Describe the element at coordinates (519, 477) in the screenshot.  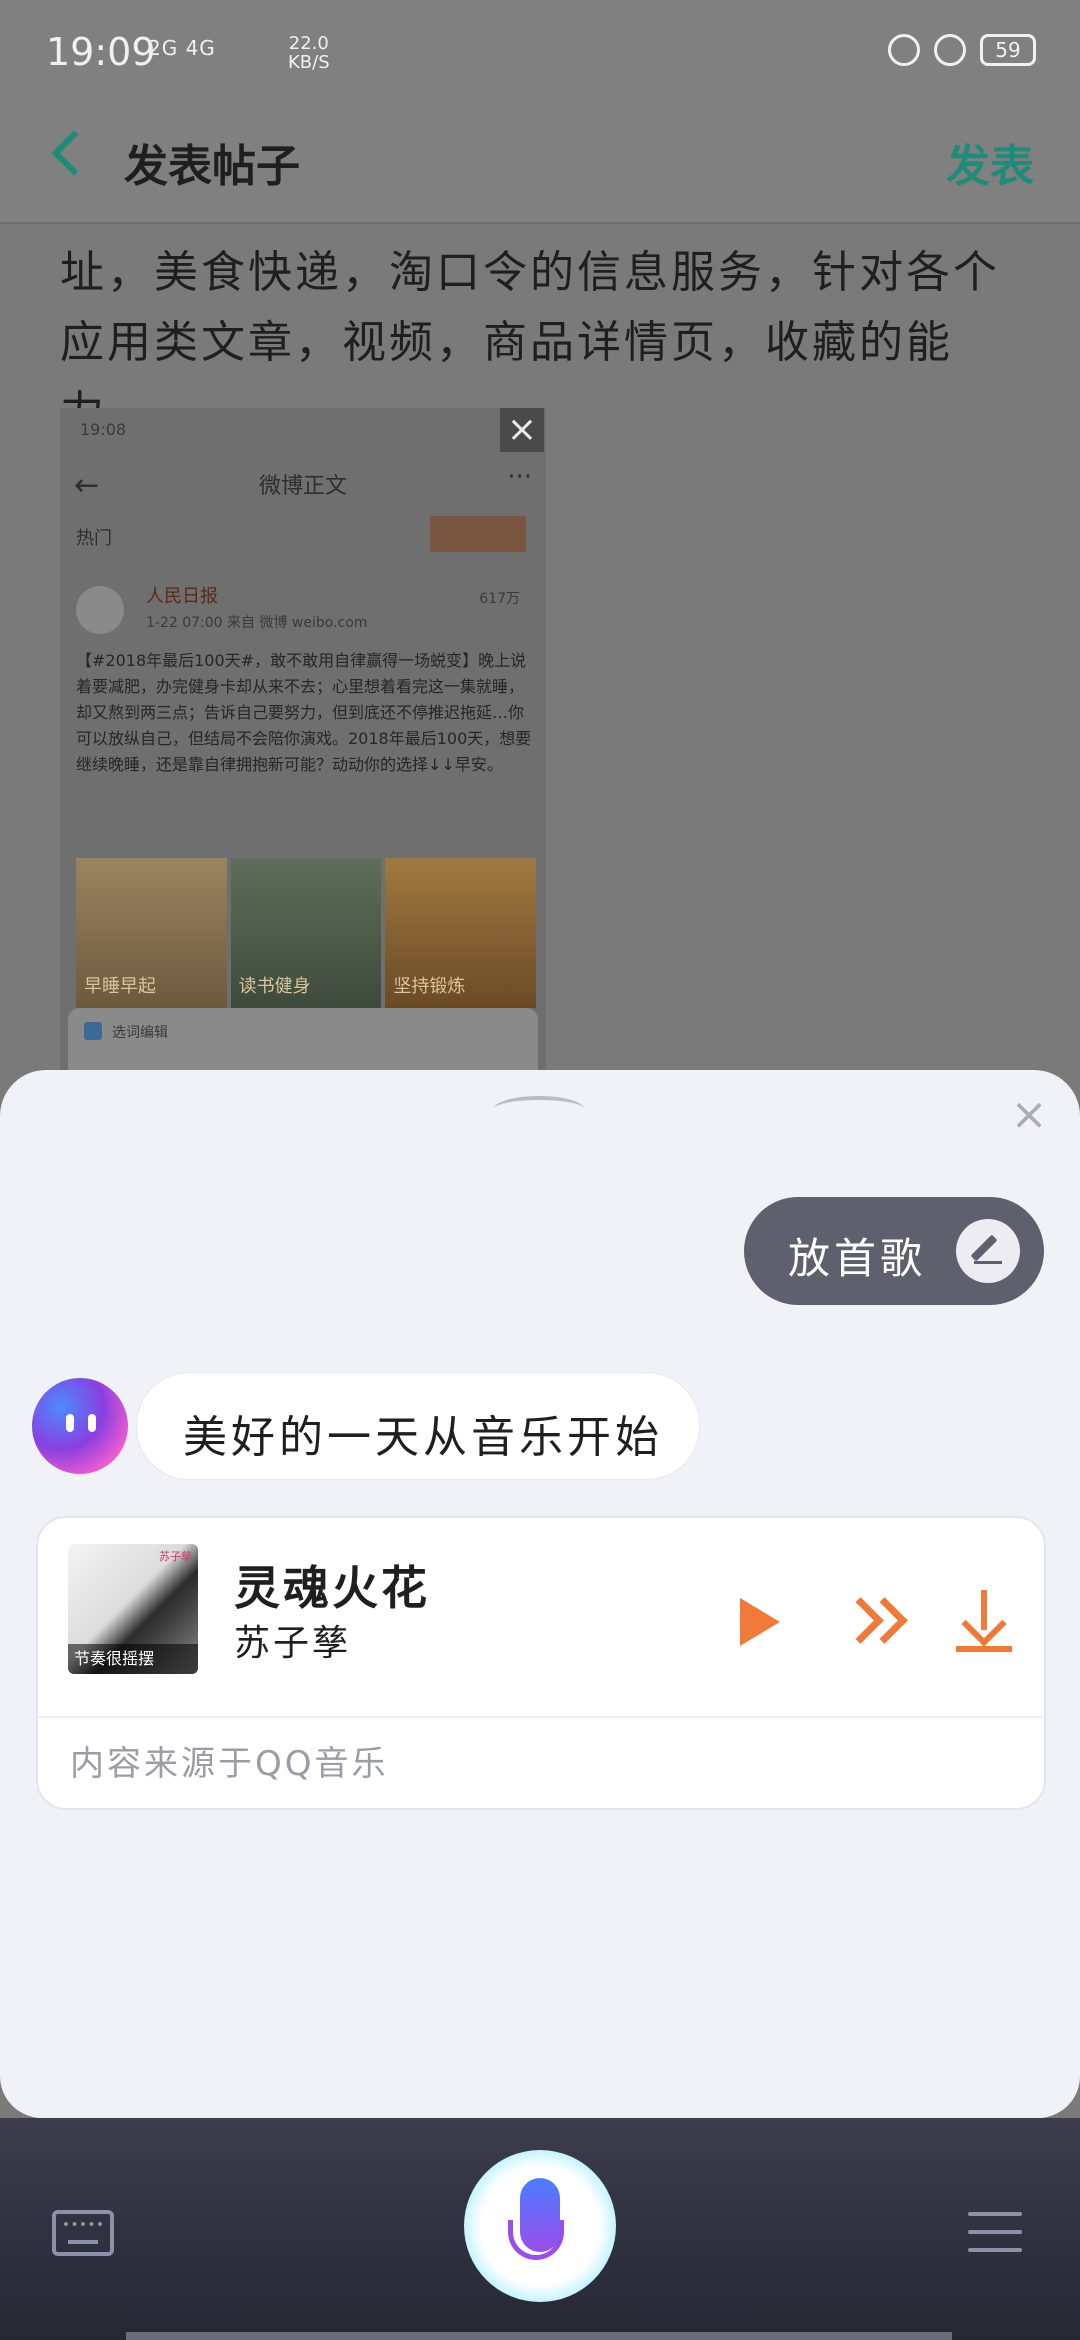
I see `more-icon: ···` at that location.